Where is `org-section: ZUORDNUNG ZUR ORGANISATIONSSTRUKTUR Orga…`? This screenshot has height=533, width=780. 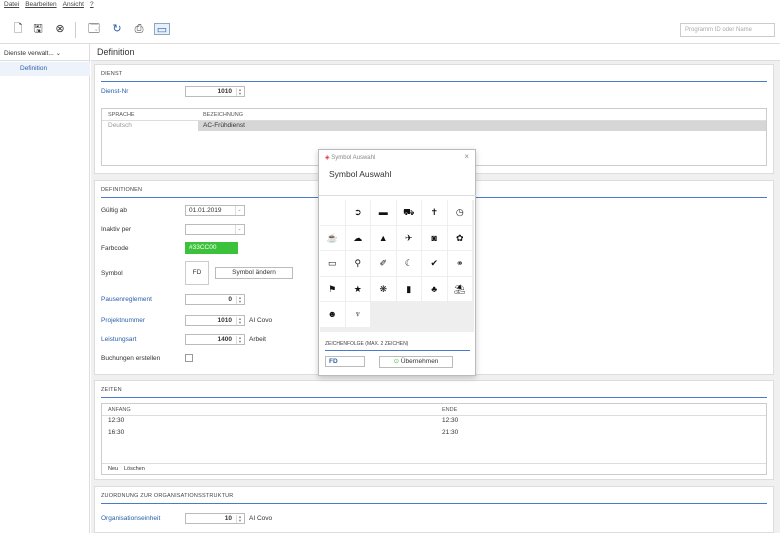
org-section: ZUORDNUNG ZUR ORGANISATIONSSTRUKTUR Orga… is located at coordinates (434, 509).